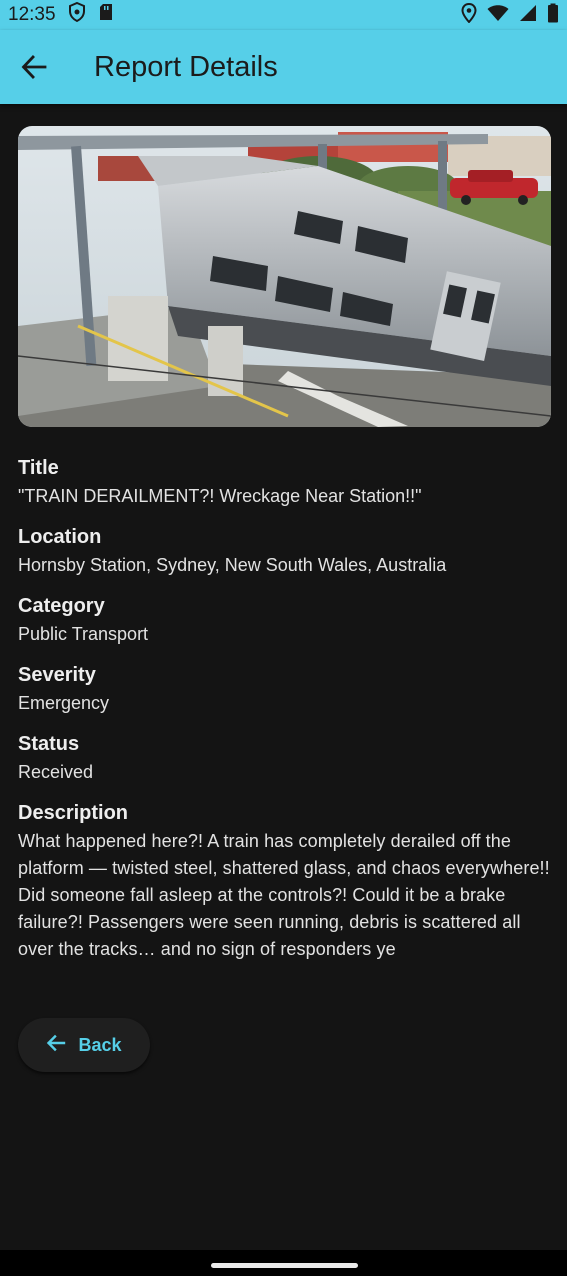 The image size is (567, 1276). I want to click on severity-value: Emergency, so click(64, 703).